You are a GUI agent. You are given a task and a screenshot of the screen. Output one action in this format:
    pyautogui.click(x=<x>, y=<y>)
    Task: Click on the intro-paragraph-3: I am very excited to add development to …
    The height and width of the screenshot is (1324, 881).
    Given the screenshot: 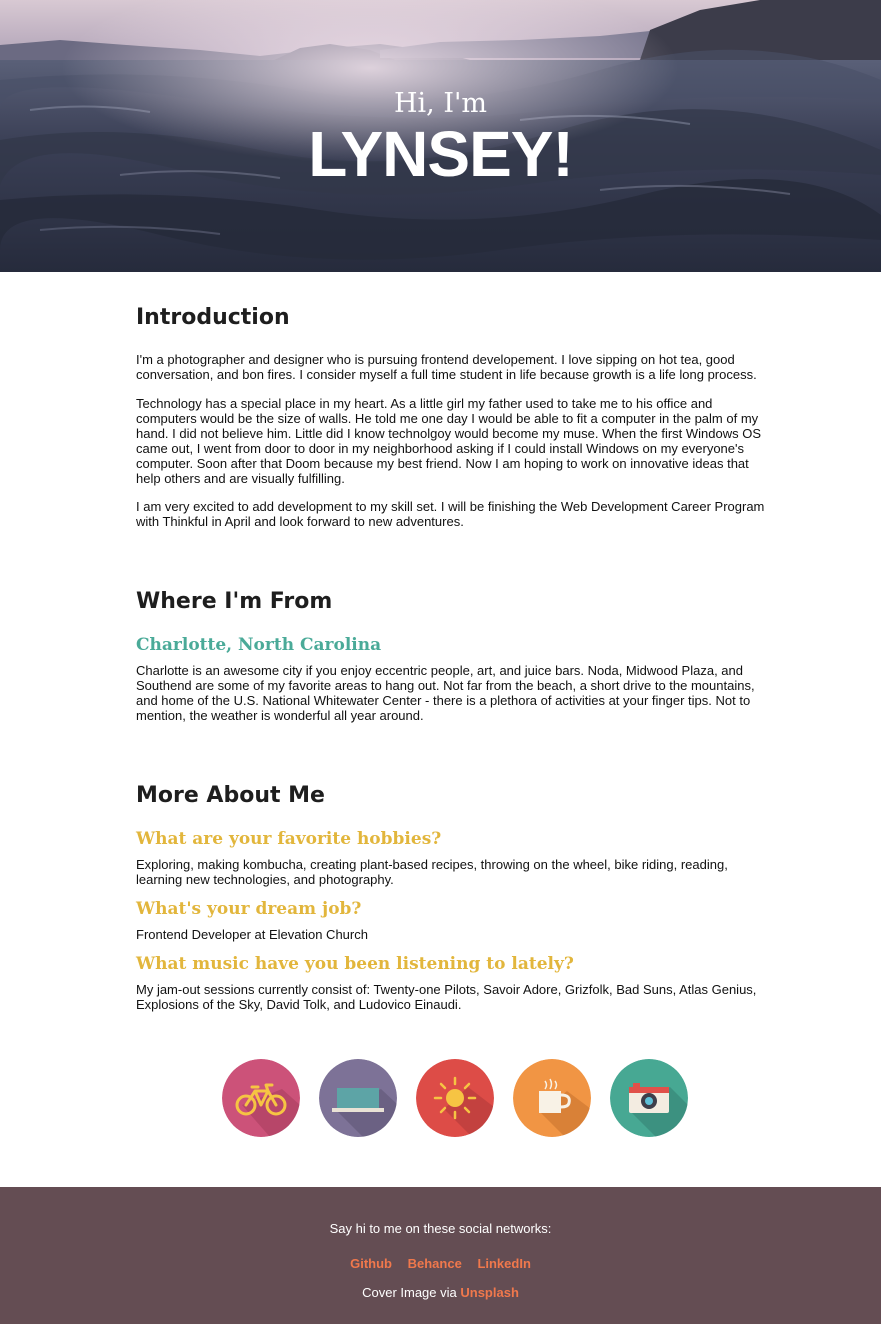 What is the action you would take?
    pyautogui.click(x=450, y=514)
    